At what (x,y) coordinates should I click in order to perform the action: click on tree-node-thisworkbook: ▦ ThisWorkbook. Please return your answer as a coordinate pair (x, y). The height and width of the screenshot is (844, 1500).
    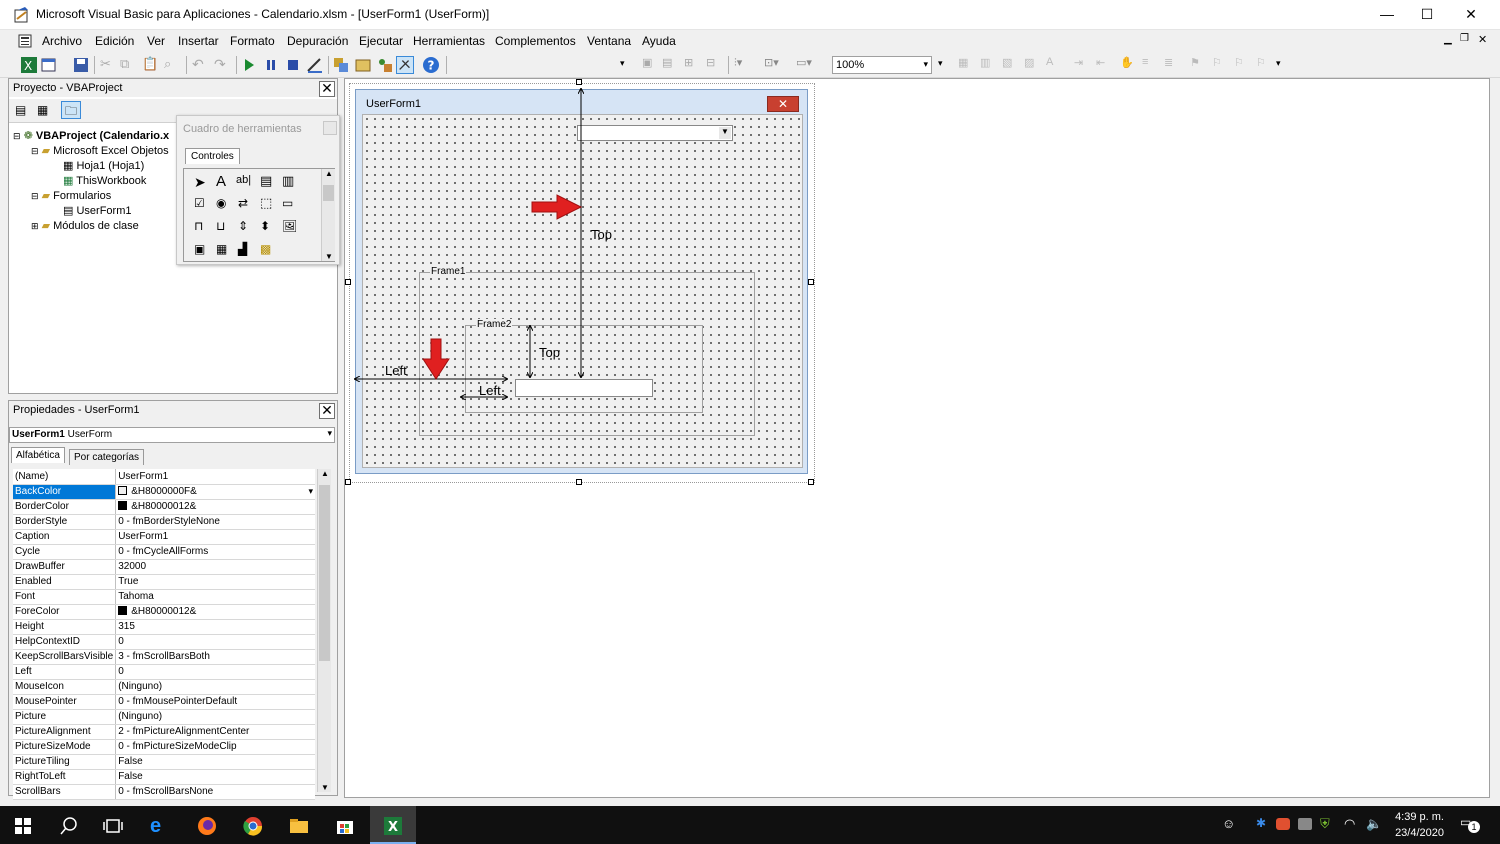
    Looking at the image, I should click on (104, 180).